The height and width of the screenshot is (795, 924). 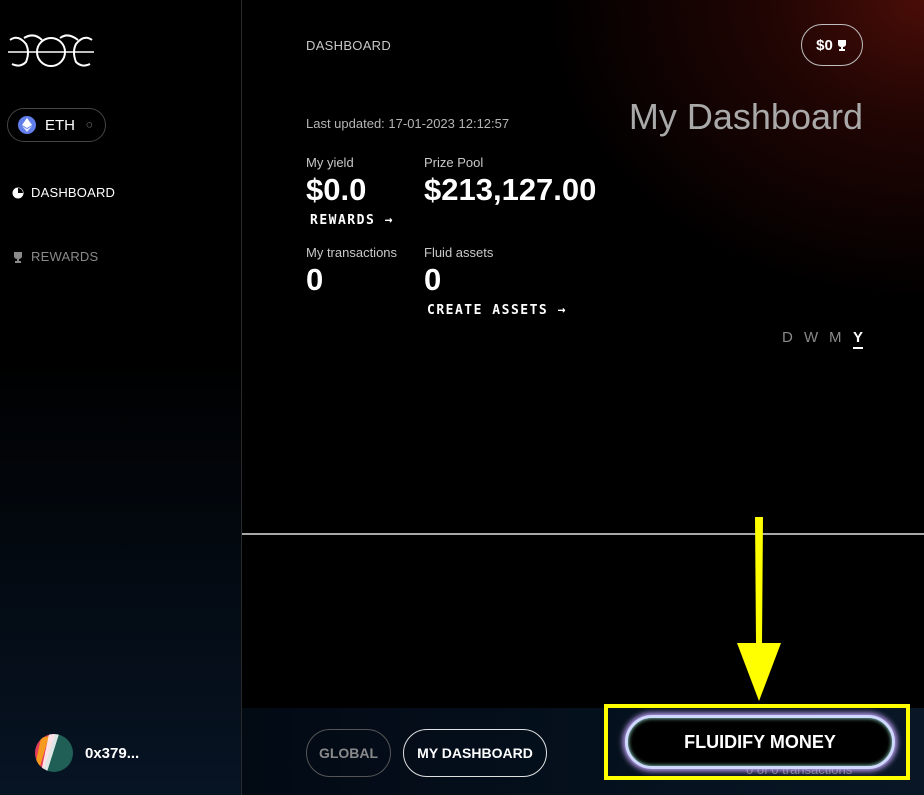 I want to click on chain-label: ETH, so click(x=60, y=125).